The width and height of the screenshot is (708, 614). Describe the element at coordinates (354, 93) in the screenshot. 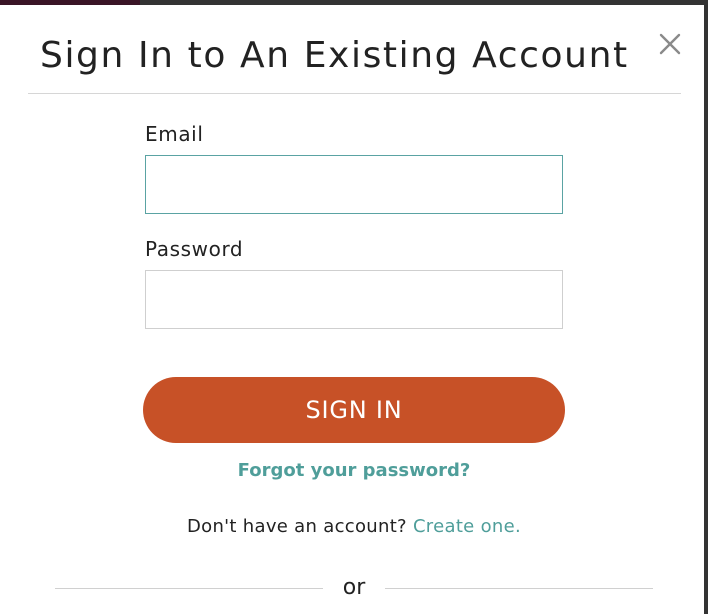

I see `title-divider` at that location.